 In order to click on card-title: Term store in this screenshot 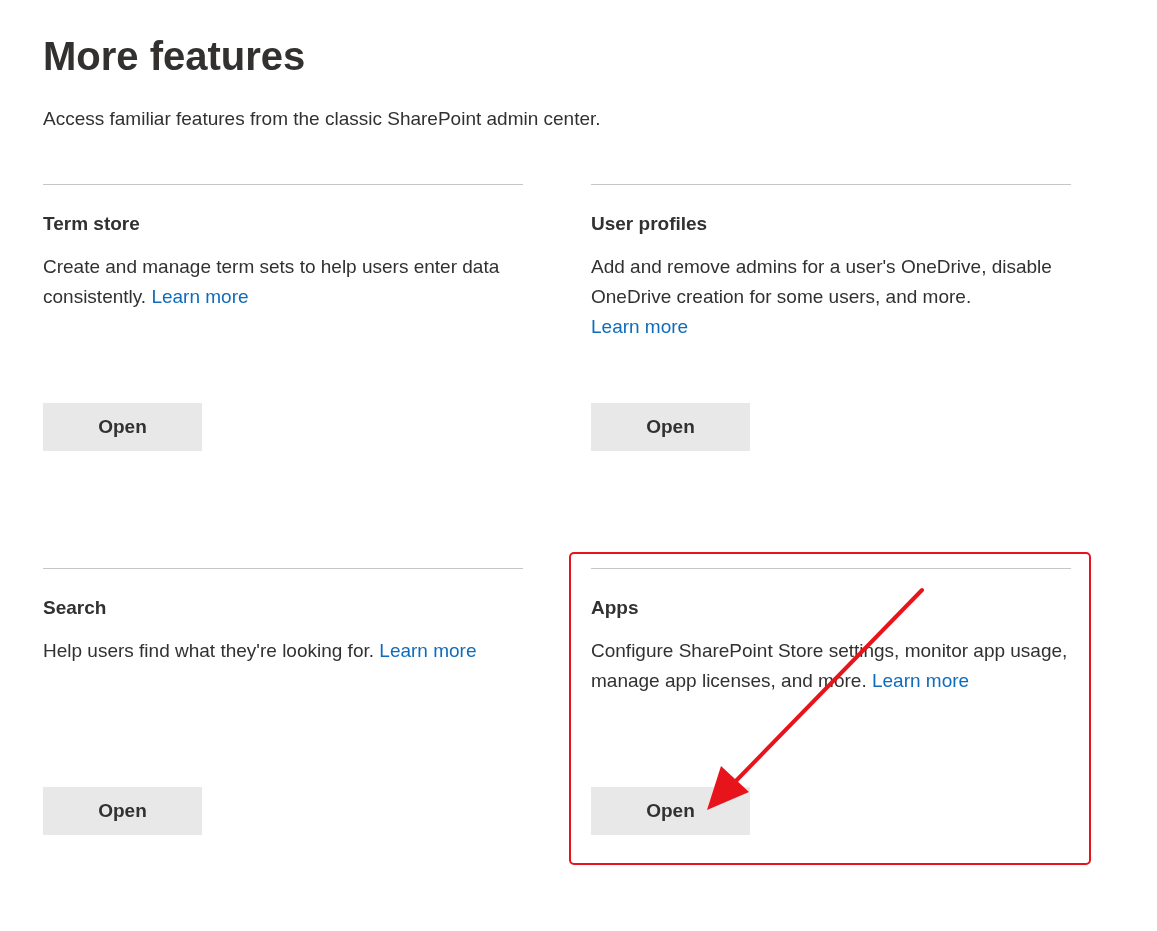, I will do `click(92, 224)`.